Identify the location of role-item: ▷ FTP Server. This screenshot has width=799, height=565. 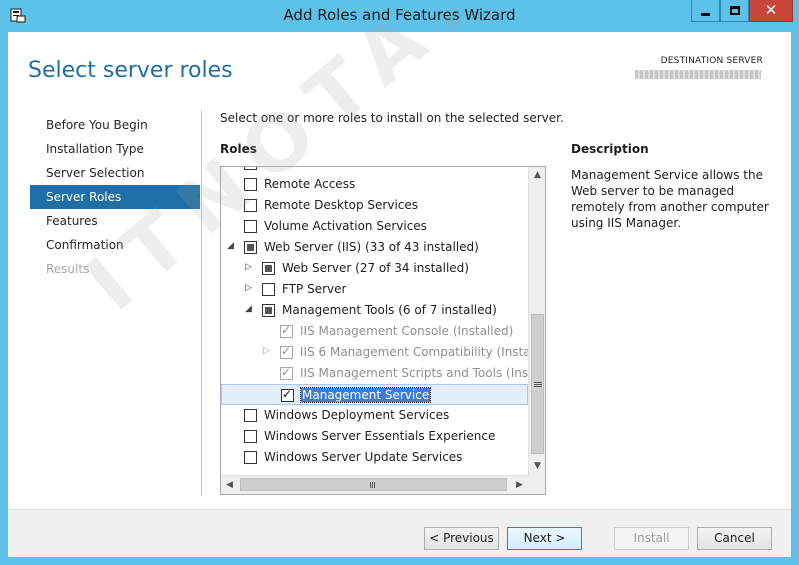
(374, 289).